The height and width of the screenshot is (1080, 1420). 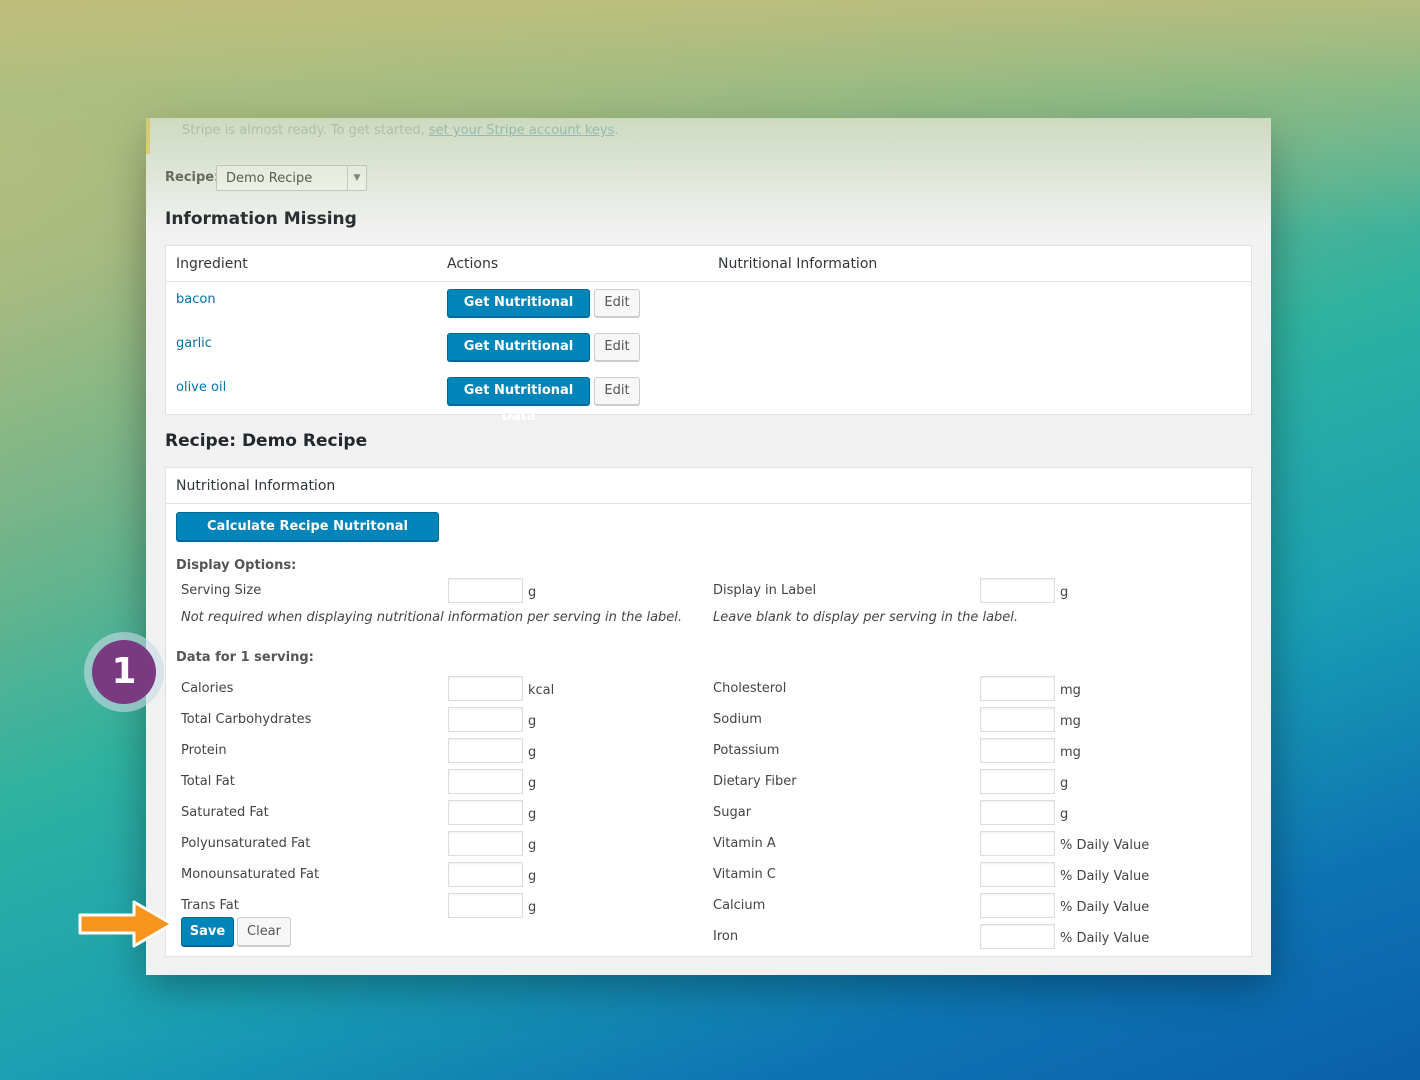 I want to click on recipe-select: Demo Recipe ▼, so click(x=291, y=178).